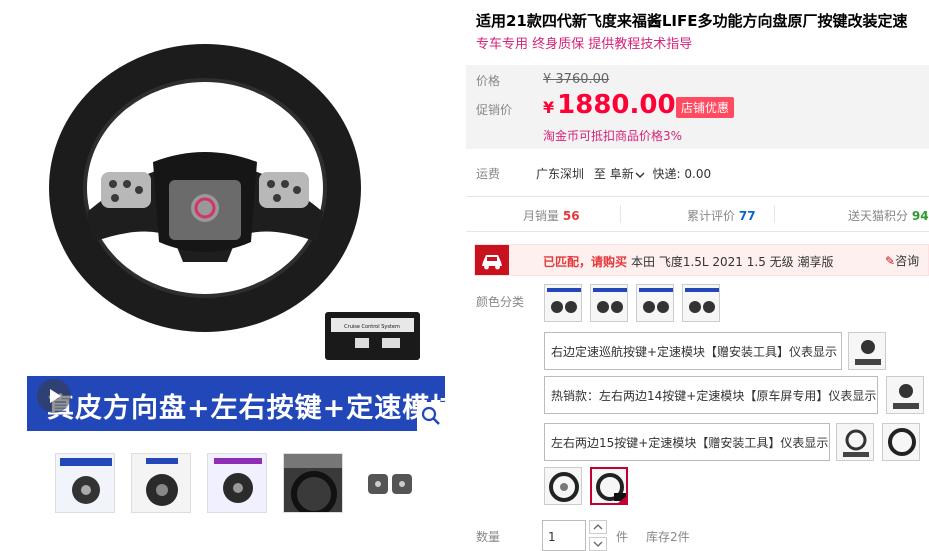 Image resolution: width=929 pixels, height=551 pixels. Describe the element at coordinates (549, 107) in the screenshot. I see `currency-symbol: ¥` at that location.